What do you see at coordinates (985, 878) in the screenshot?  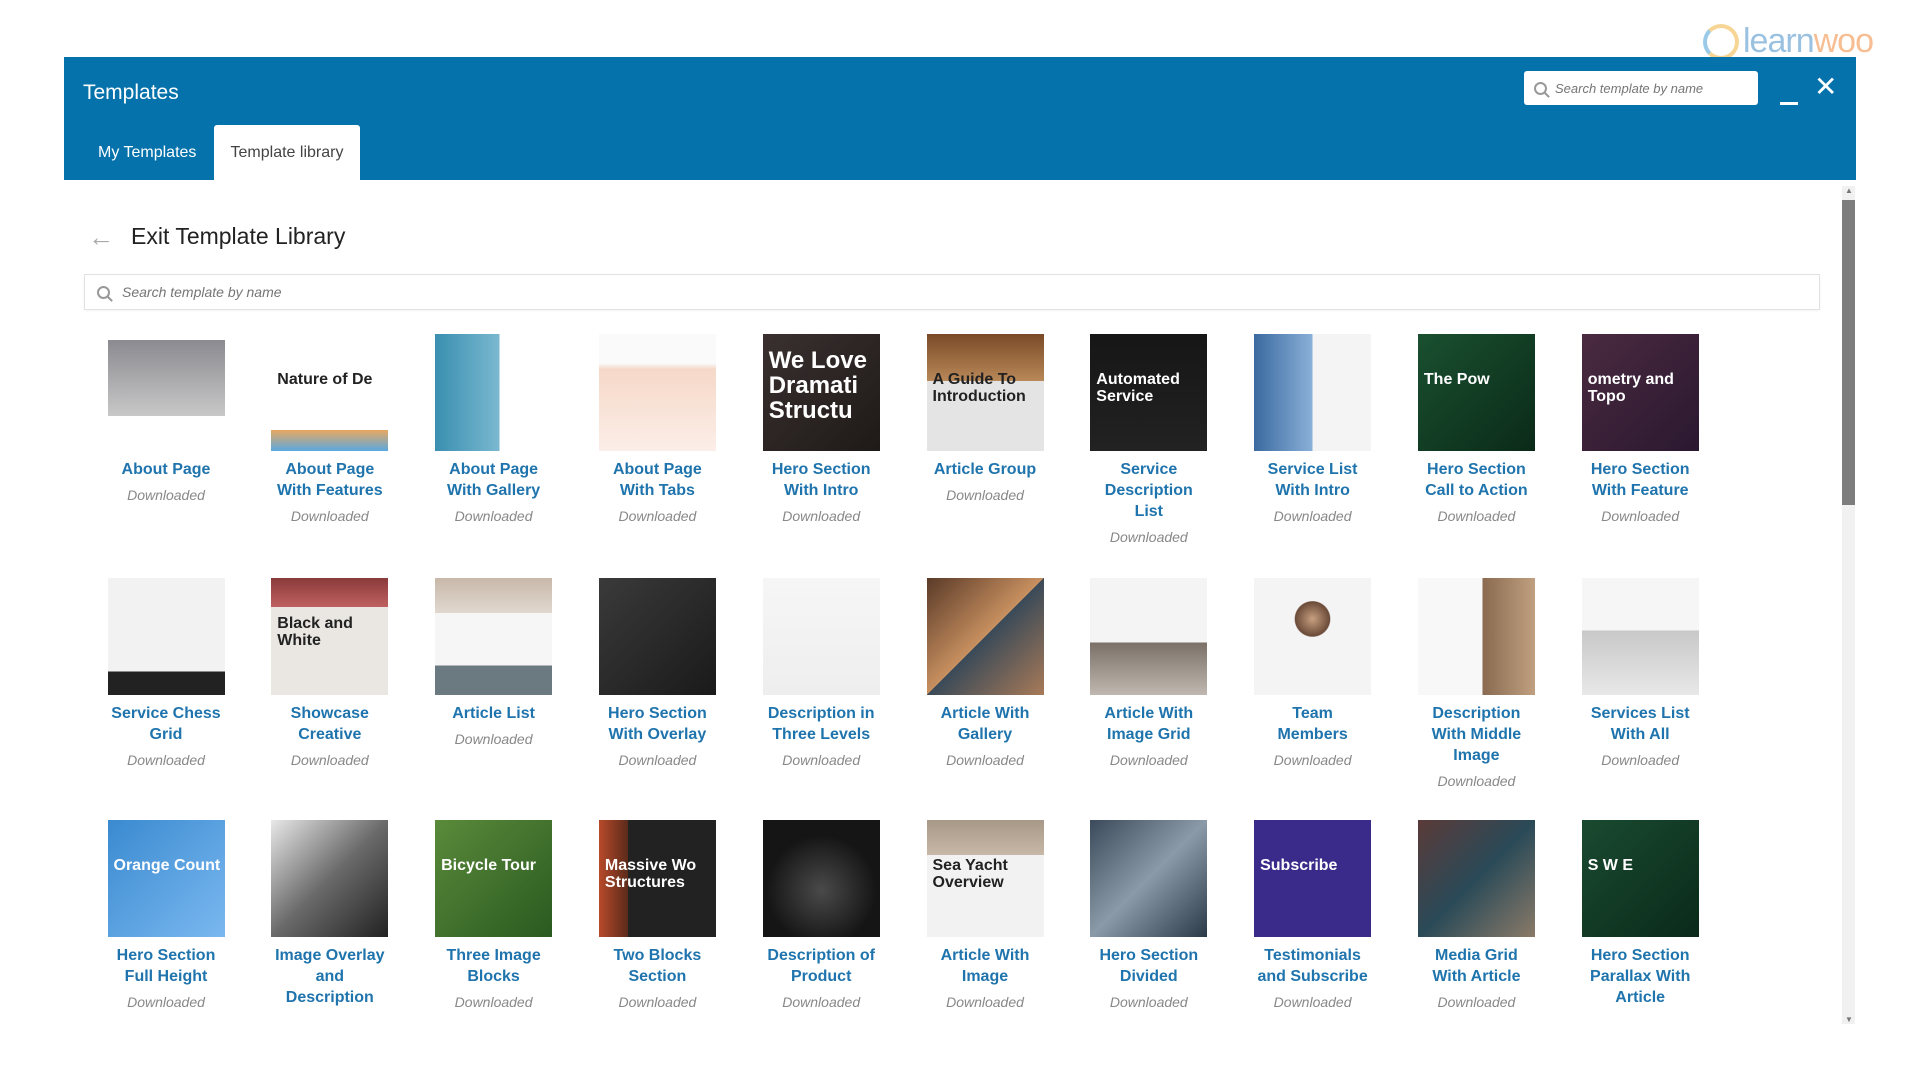 I see `template-thumbnail: Sea Yacht Overview` at bounding box center [985, 878].